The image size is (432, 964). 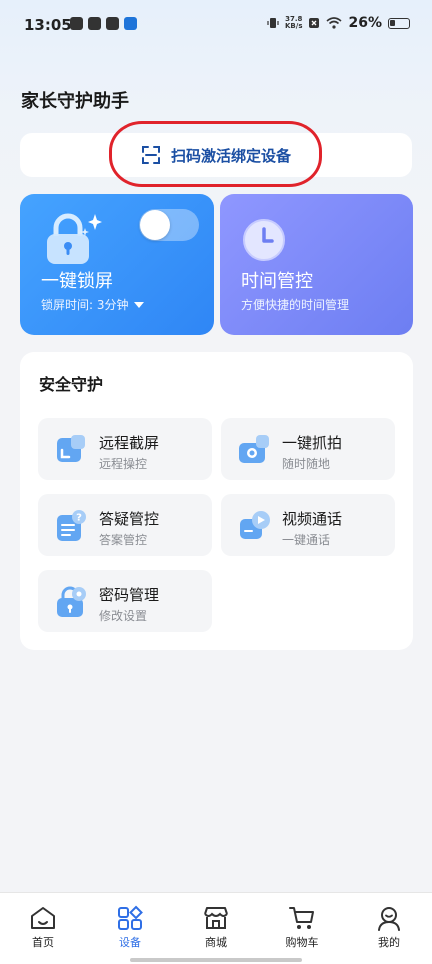 What do you see at coordinates (216, 918) in the screenshot?
I see `store-icon` at bounding box center [216, 918].